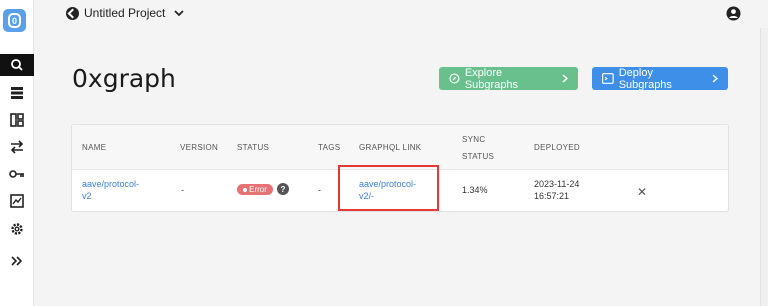  Describe the element at coordinates (94, 147) in the screenshot. I see `column-header-name: NAME` at that location.